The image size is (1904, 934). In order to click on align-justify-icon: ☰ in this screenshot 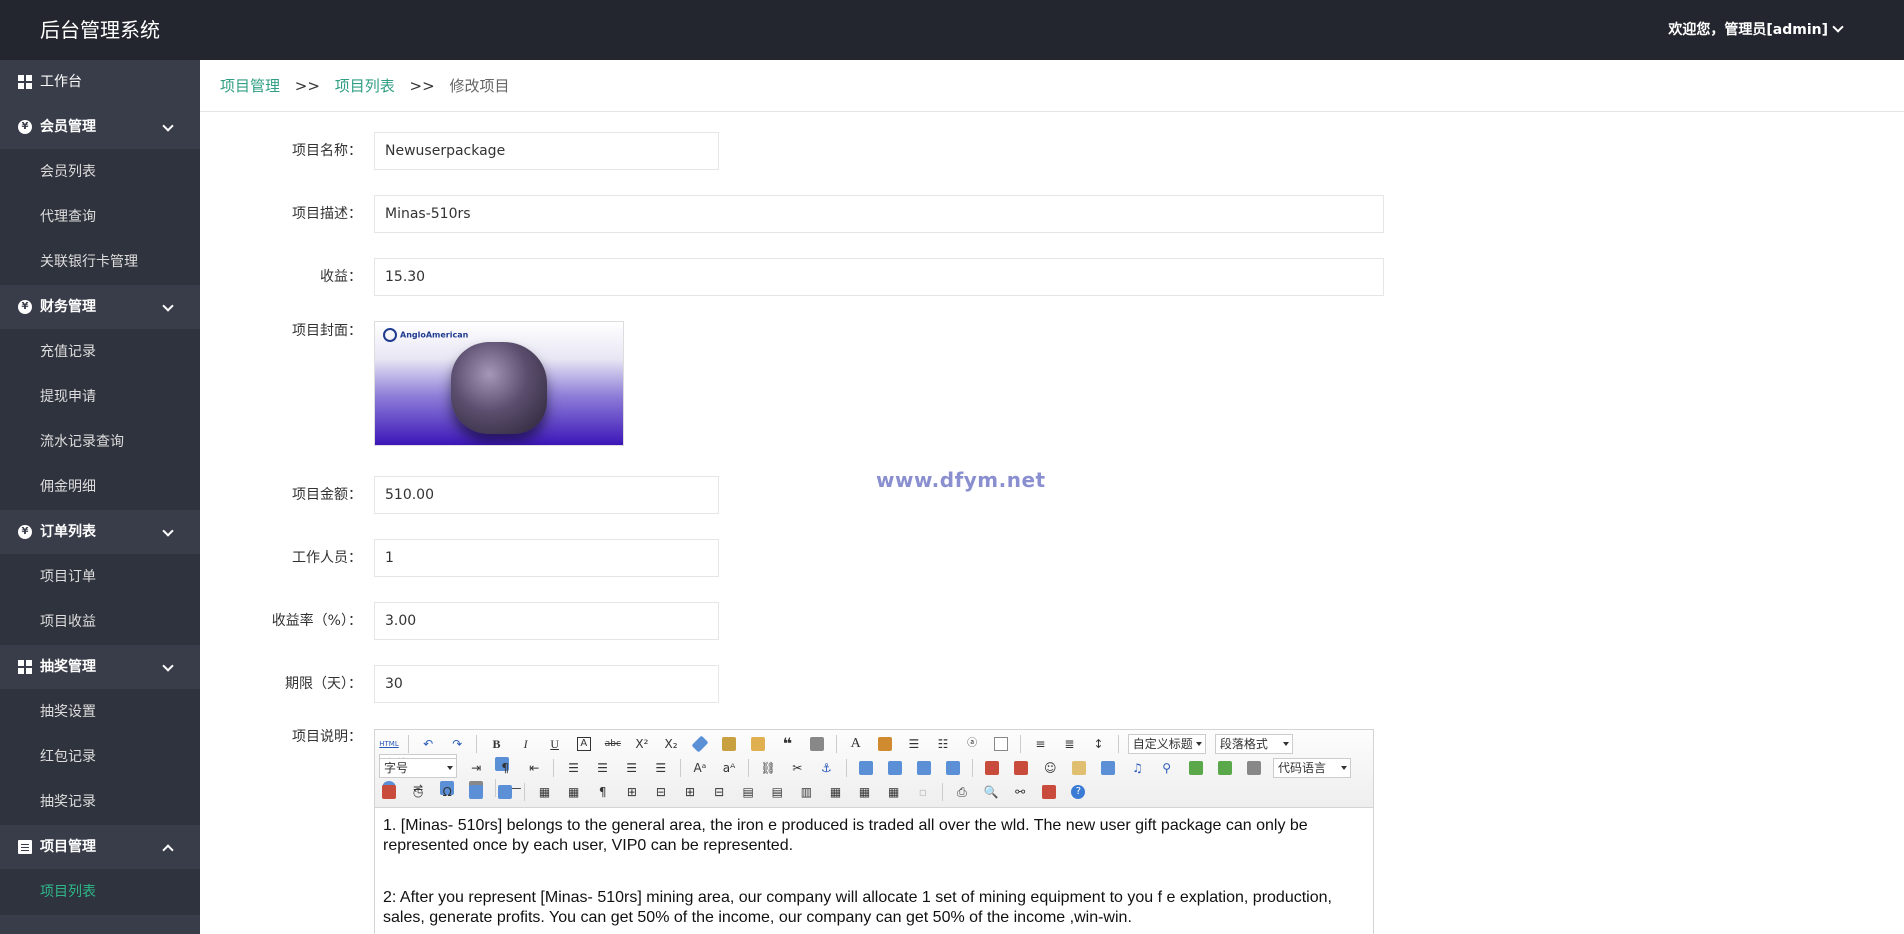, I will do `click(661, 768)`.